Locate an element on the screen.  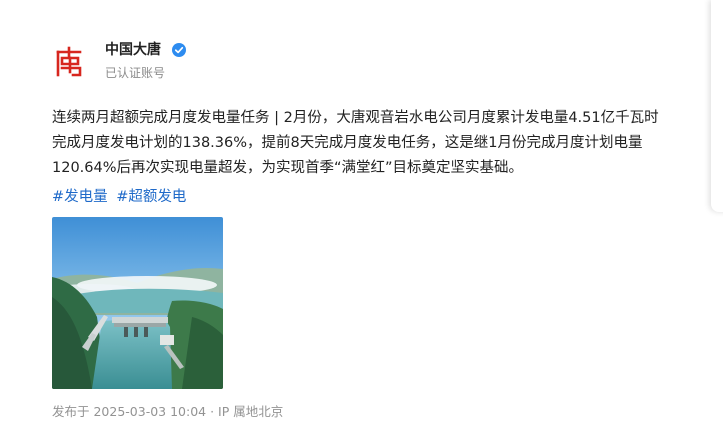
hashtag-link: #发电量 is located at coordinates (80, 197).